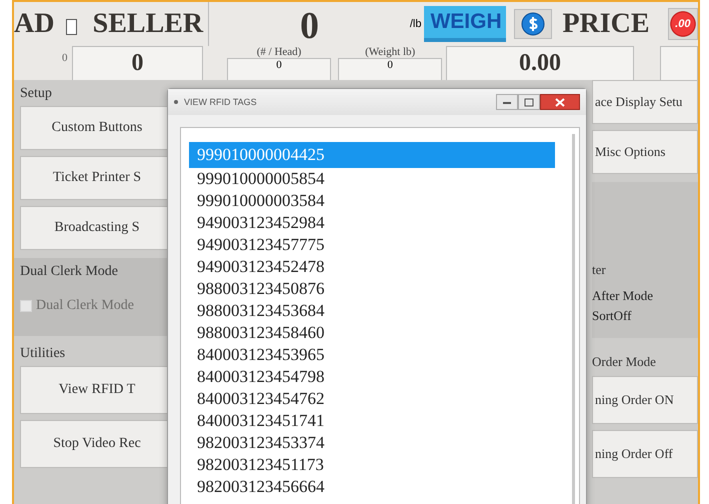 The width and height of the screenshot is (709, 504). Describe the element at coordinates (599, 270) in the screenshot. I see `group-title: ter` at that location.